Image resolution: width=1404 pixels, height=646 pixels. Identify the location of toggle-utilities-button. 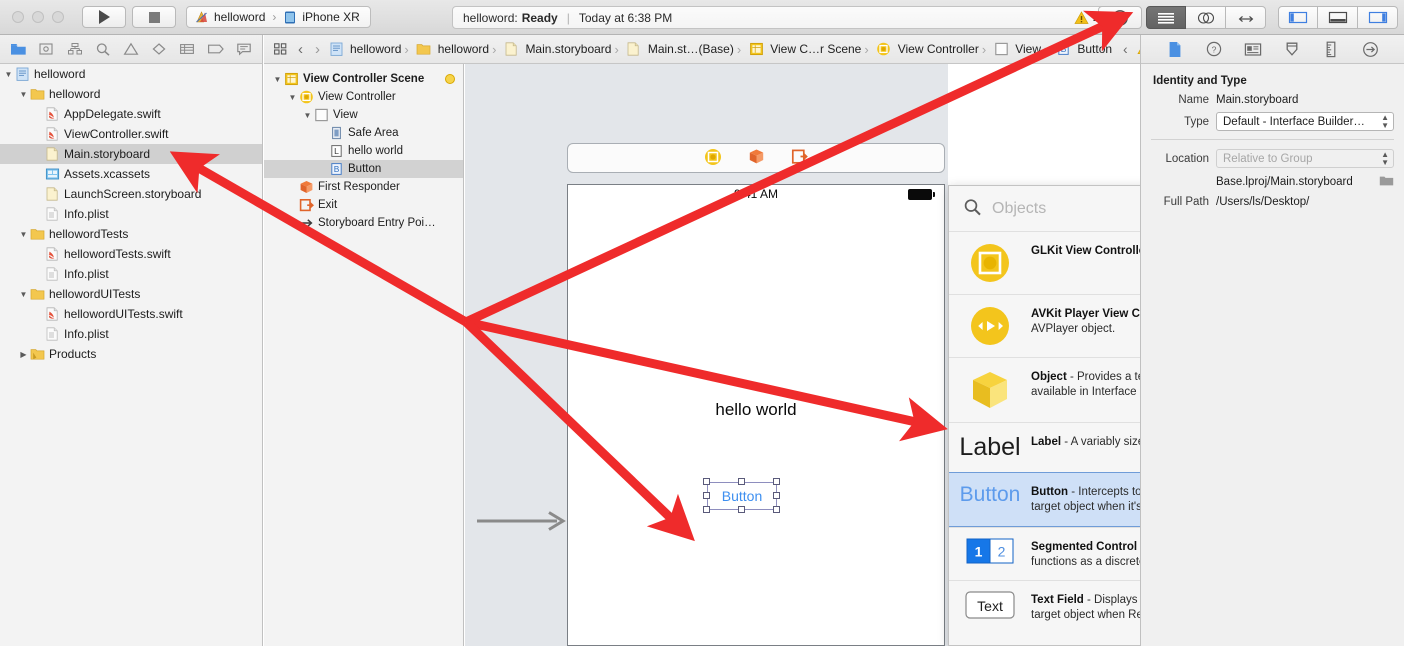
(1378, 17).